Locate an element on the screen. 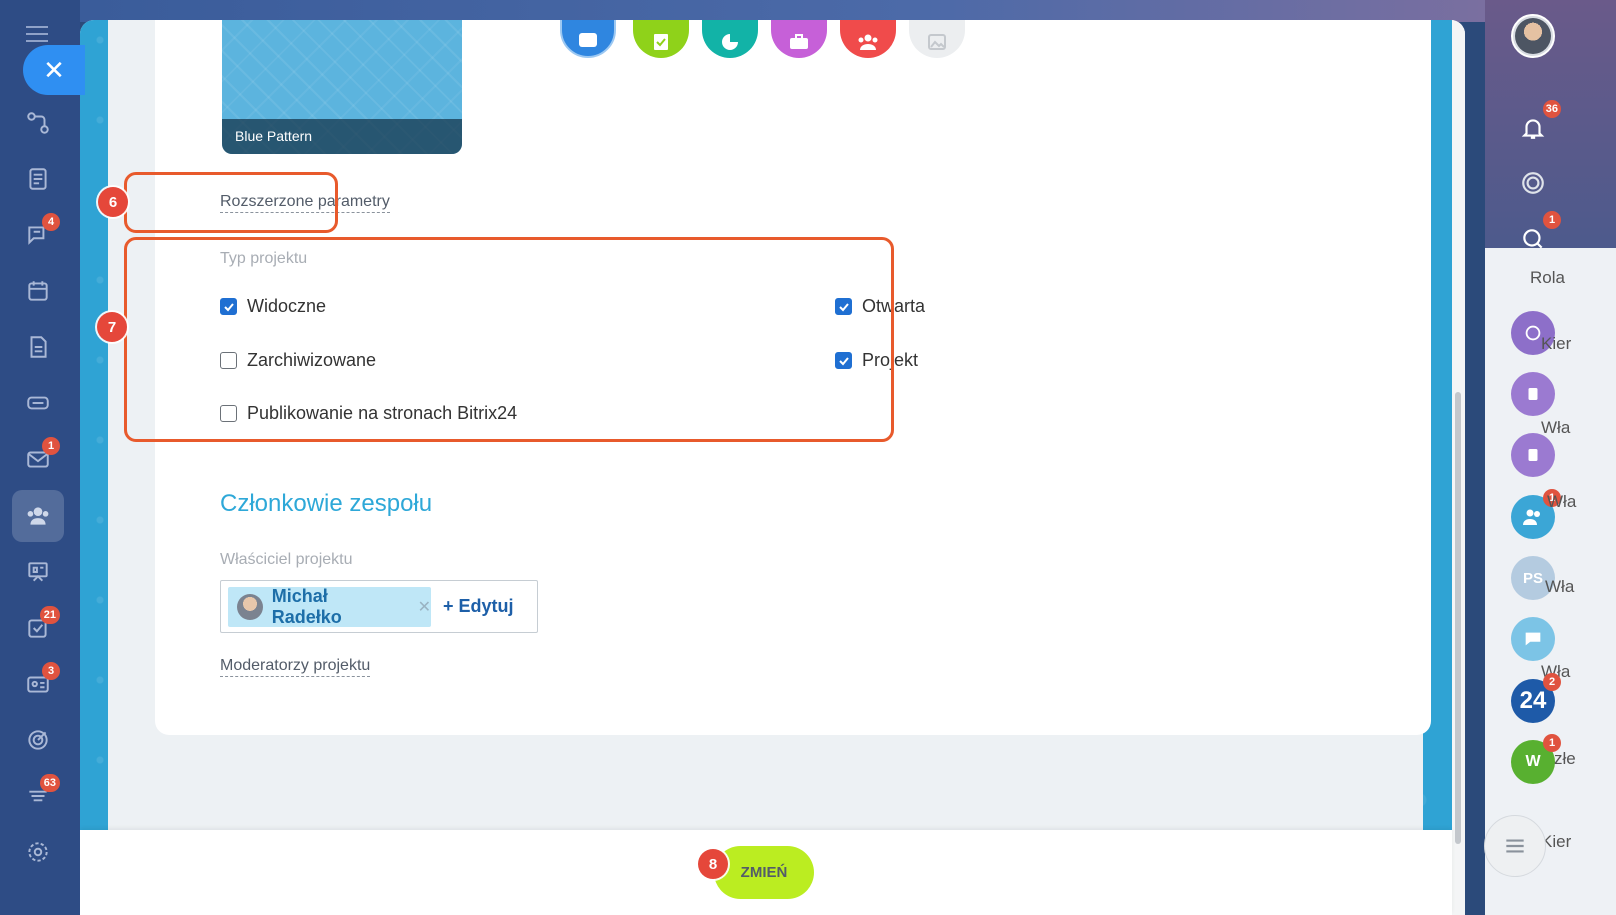  notifications-icon: 36 is located at coordinates (1536, 125).